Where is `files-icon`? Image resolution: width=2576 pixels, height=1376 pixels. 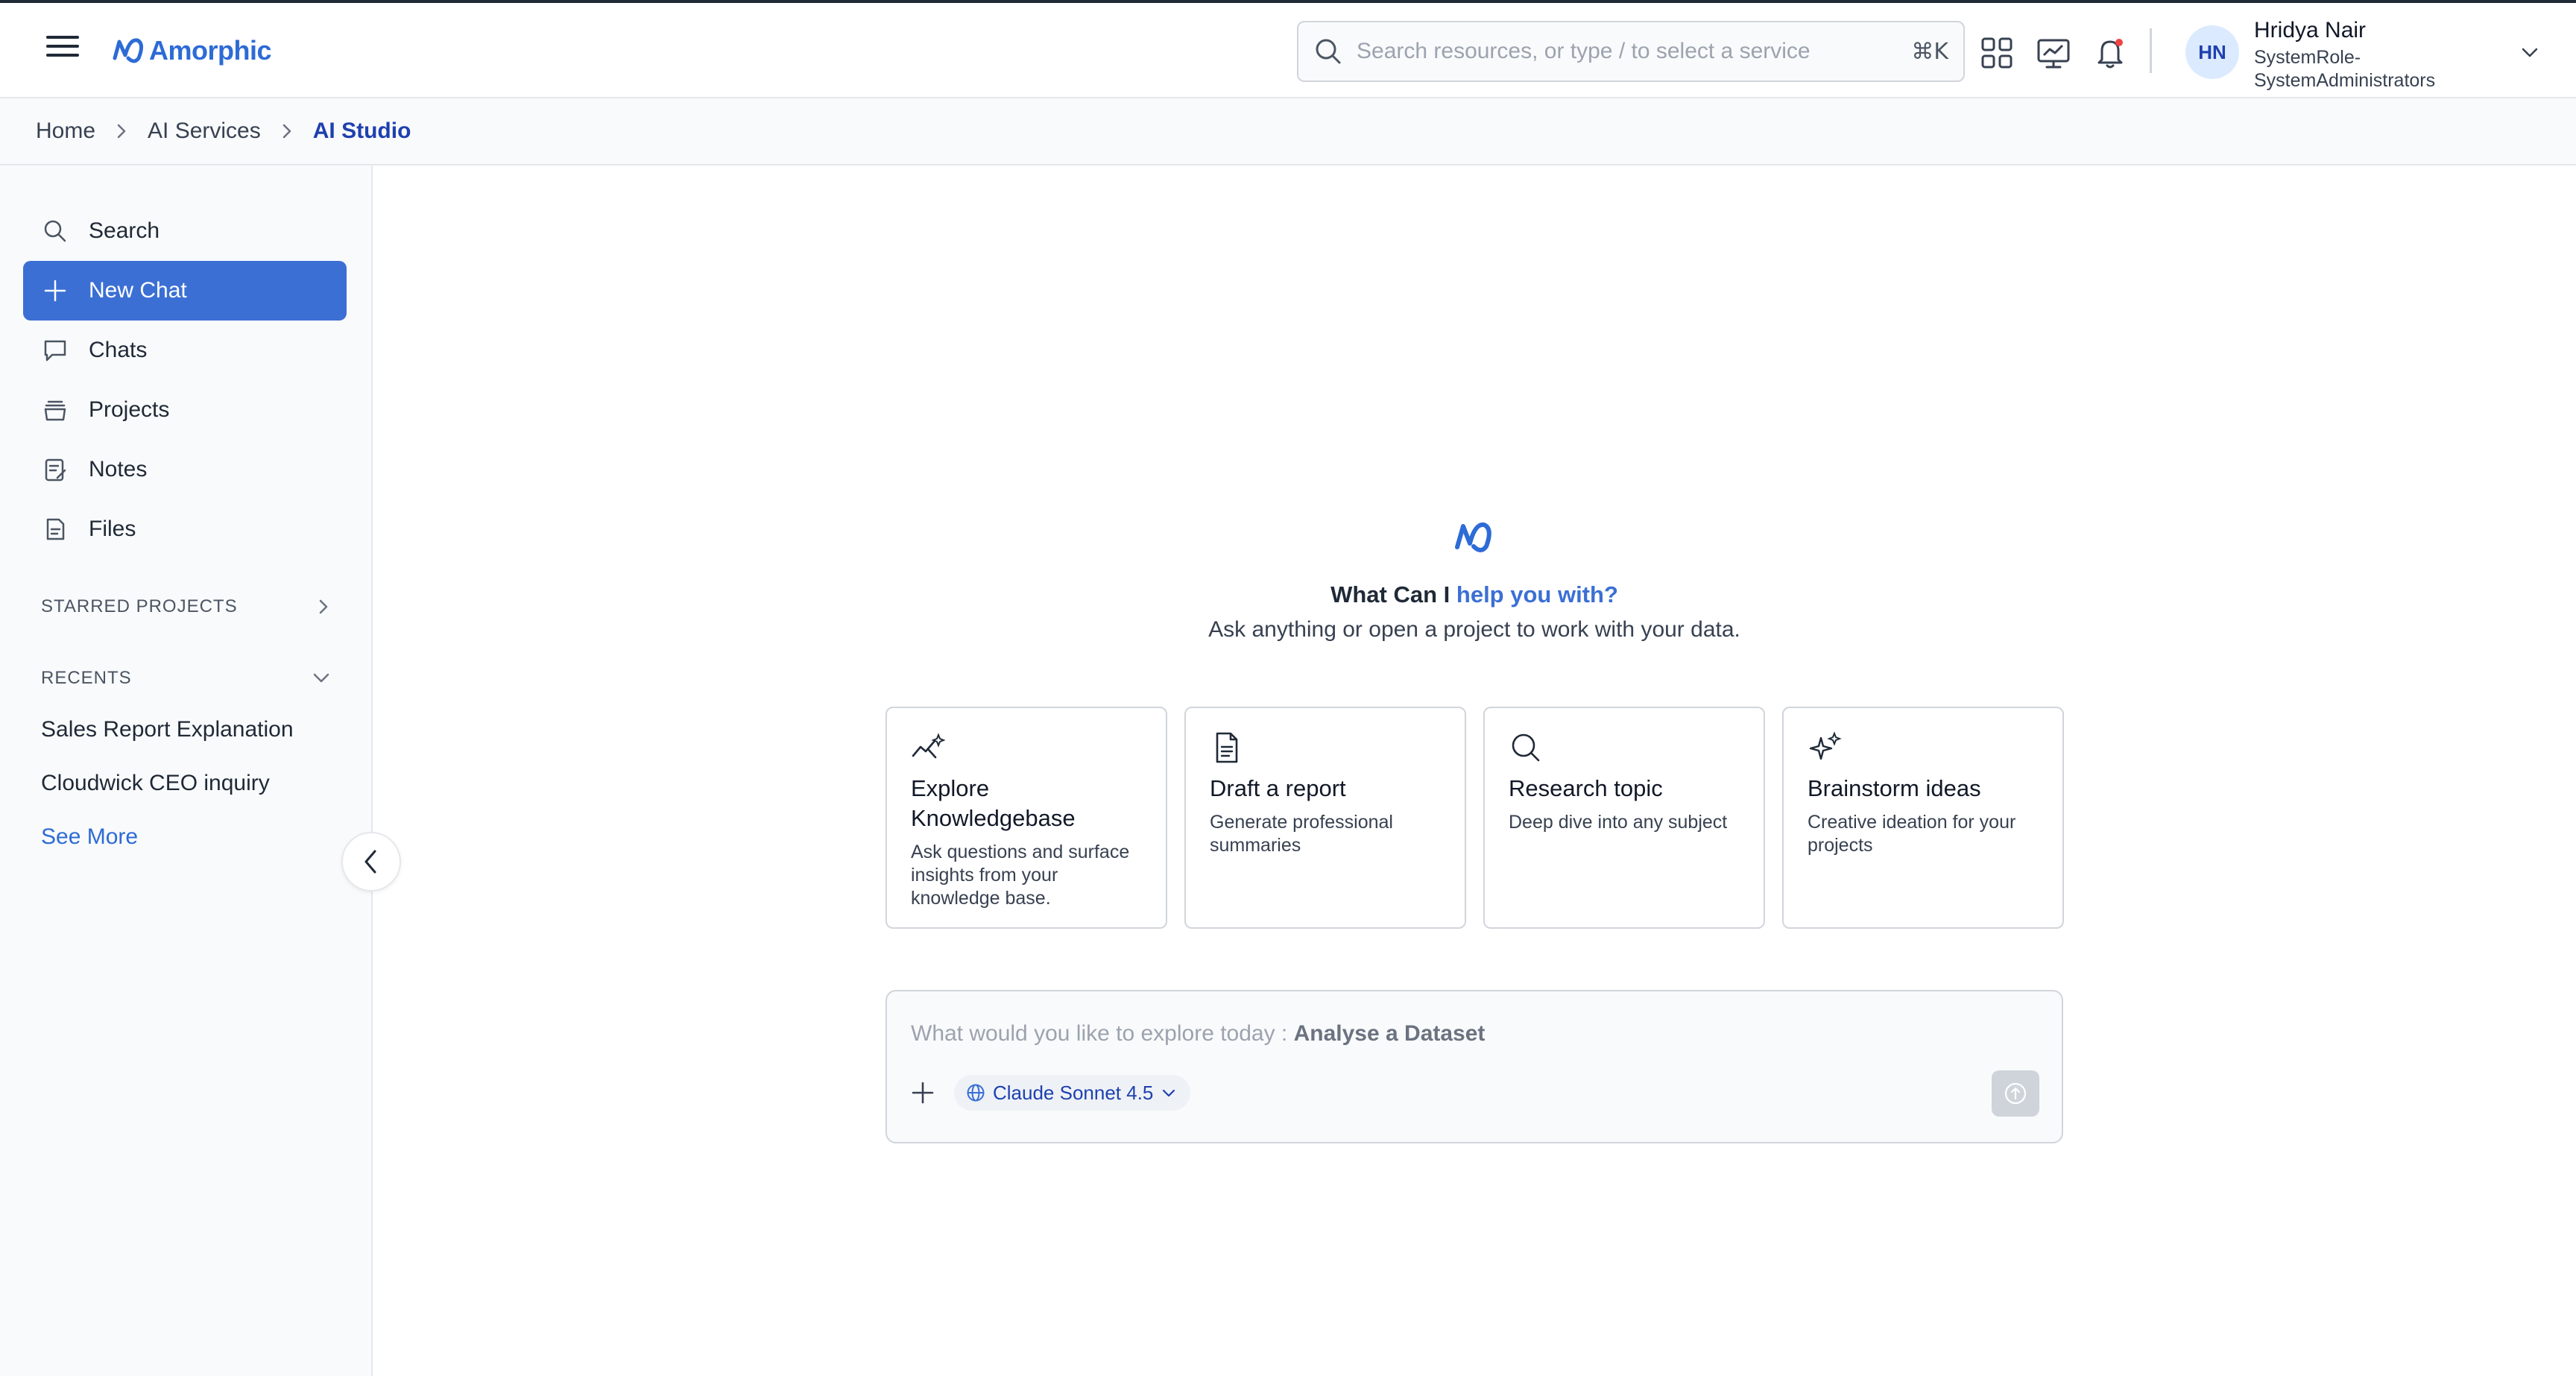
files-icon is located at coordinates (56, 529).